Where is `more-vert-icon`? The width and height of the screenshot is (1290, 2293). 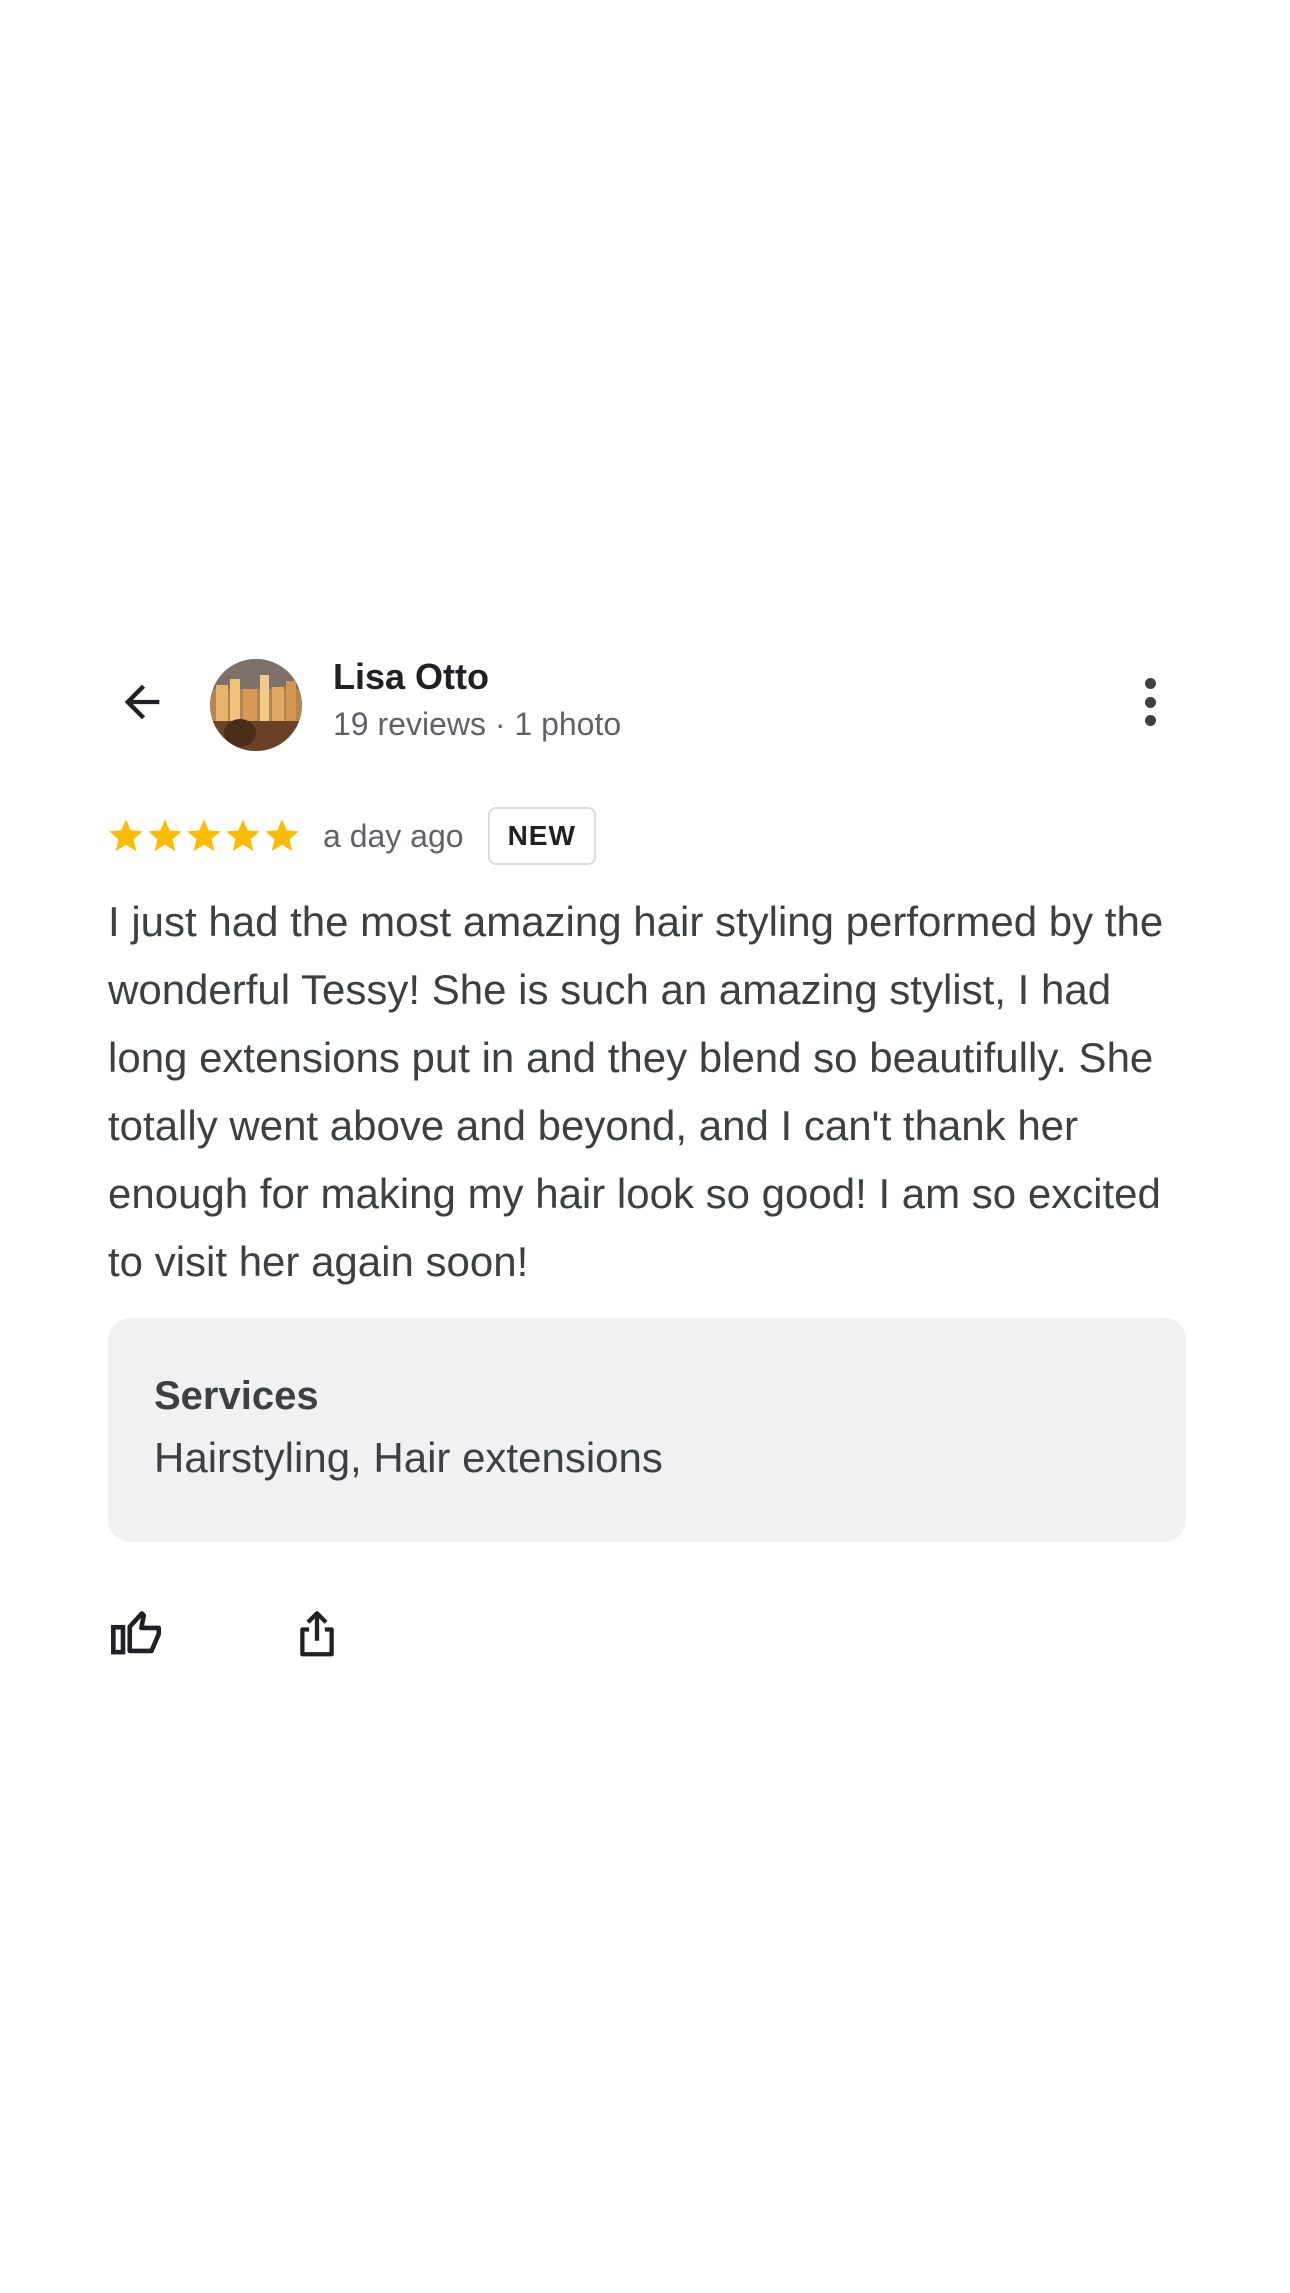 more-vert-icon is located at coordinates (1150, 683).